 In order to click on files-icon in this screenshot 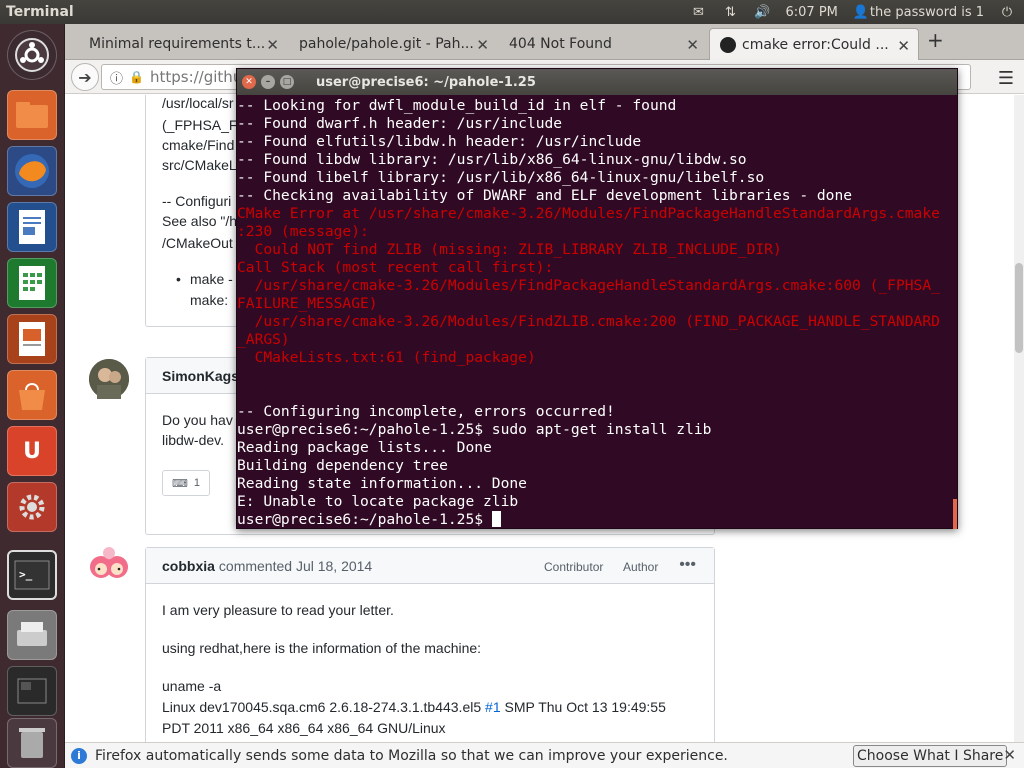, I will do `click(32, 115)`.